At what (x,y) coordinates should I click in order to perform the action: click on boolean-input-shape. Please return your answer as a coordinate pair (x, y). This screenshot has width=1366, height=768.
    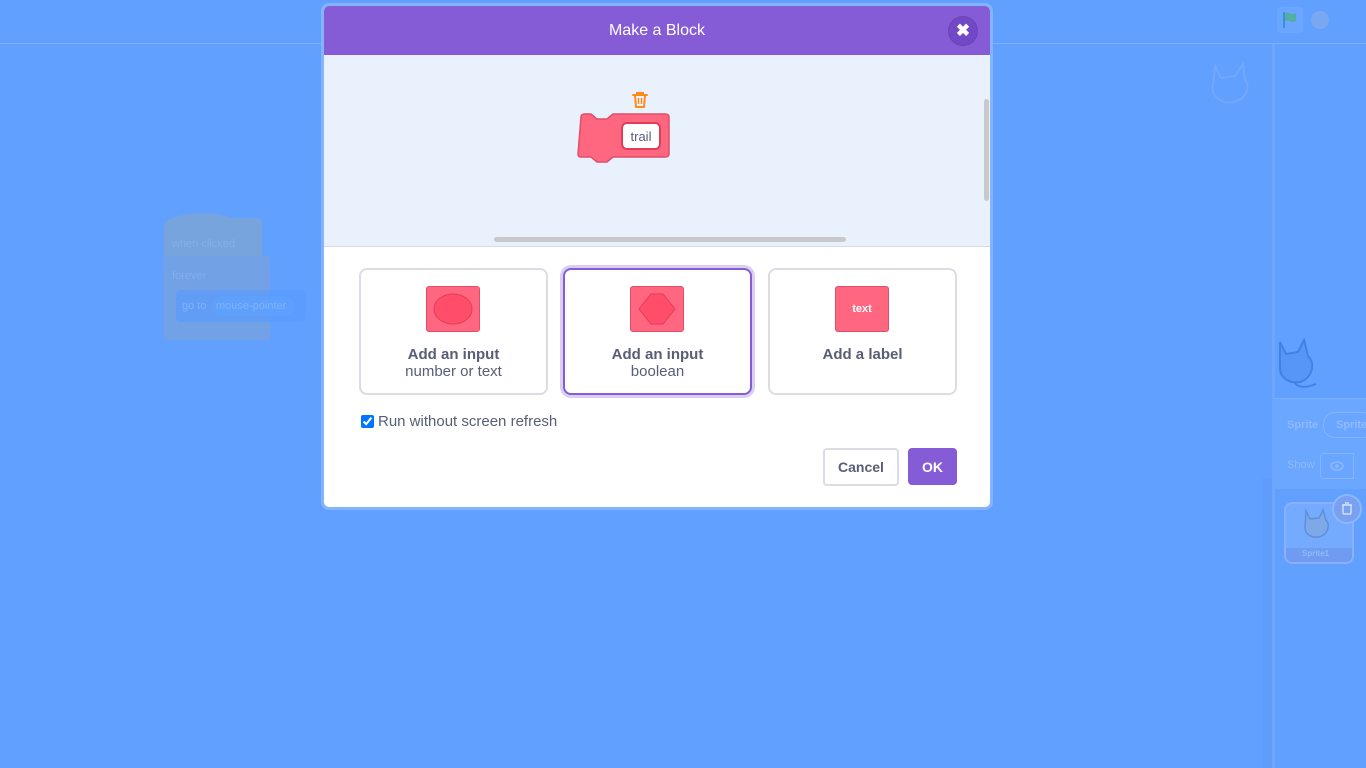
    Looking at the image, I should click on (657, 309).